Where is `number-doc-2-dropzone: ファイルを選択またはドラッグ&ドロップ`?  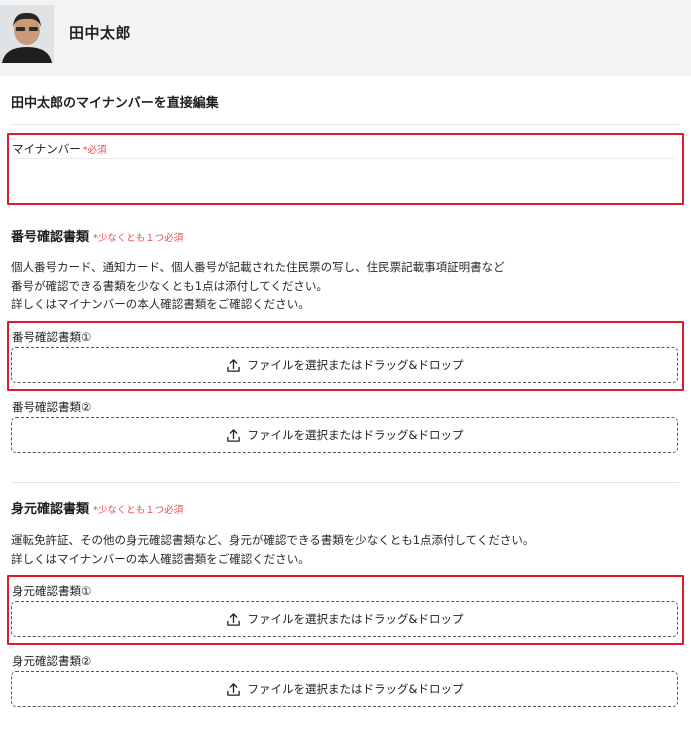 number-doc-2-dropzone: ファイルを選択またはドラッグ&ドロップ is located at coordinates (344, 435).